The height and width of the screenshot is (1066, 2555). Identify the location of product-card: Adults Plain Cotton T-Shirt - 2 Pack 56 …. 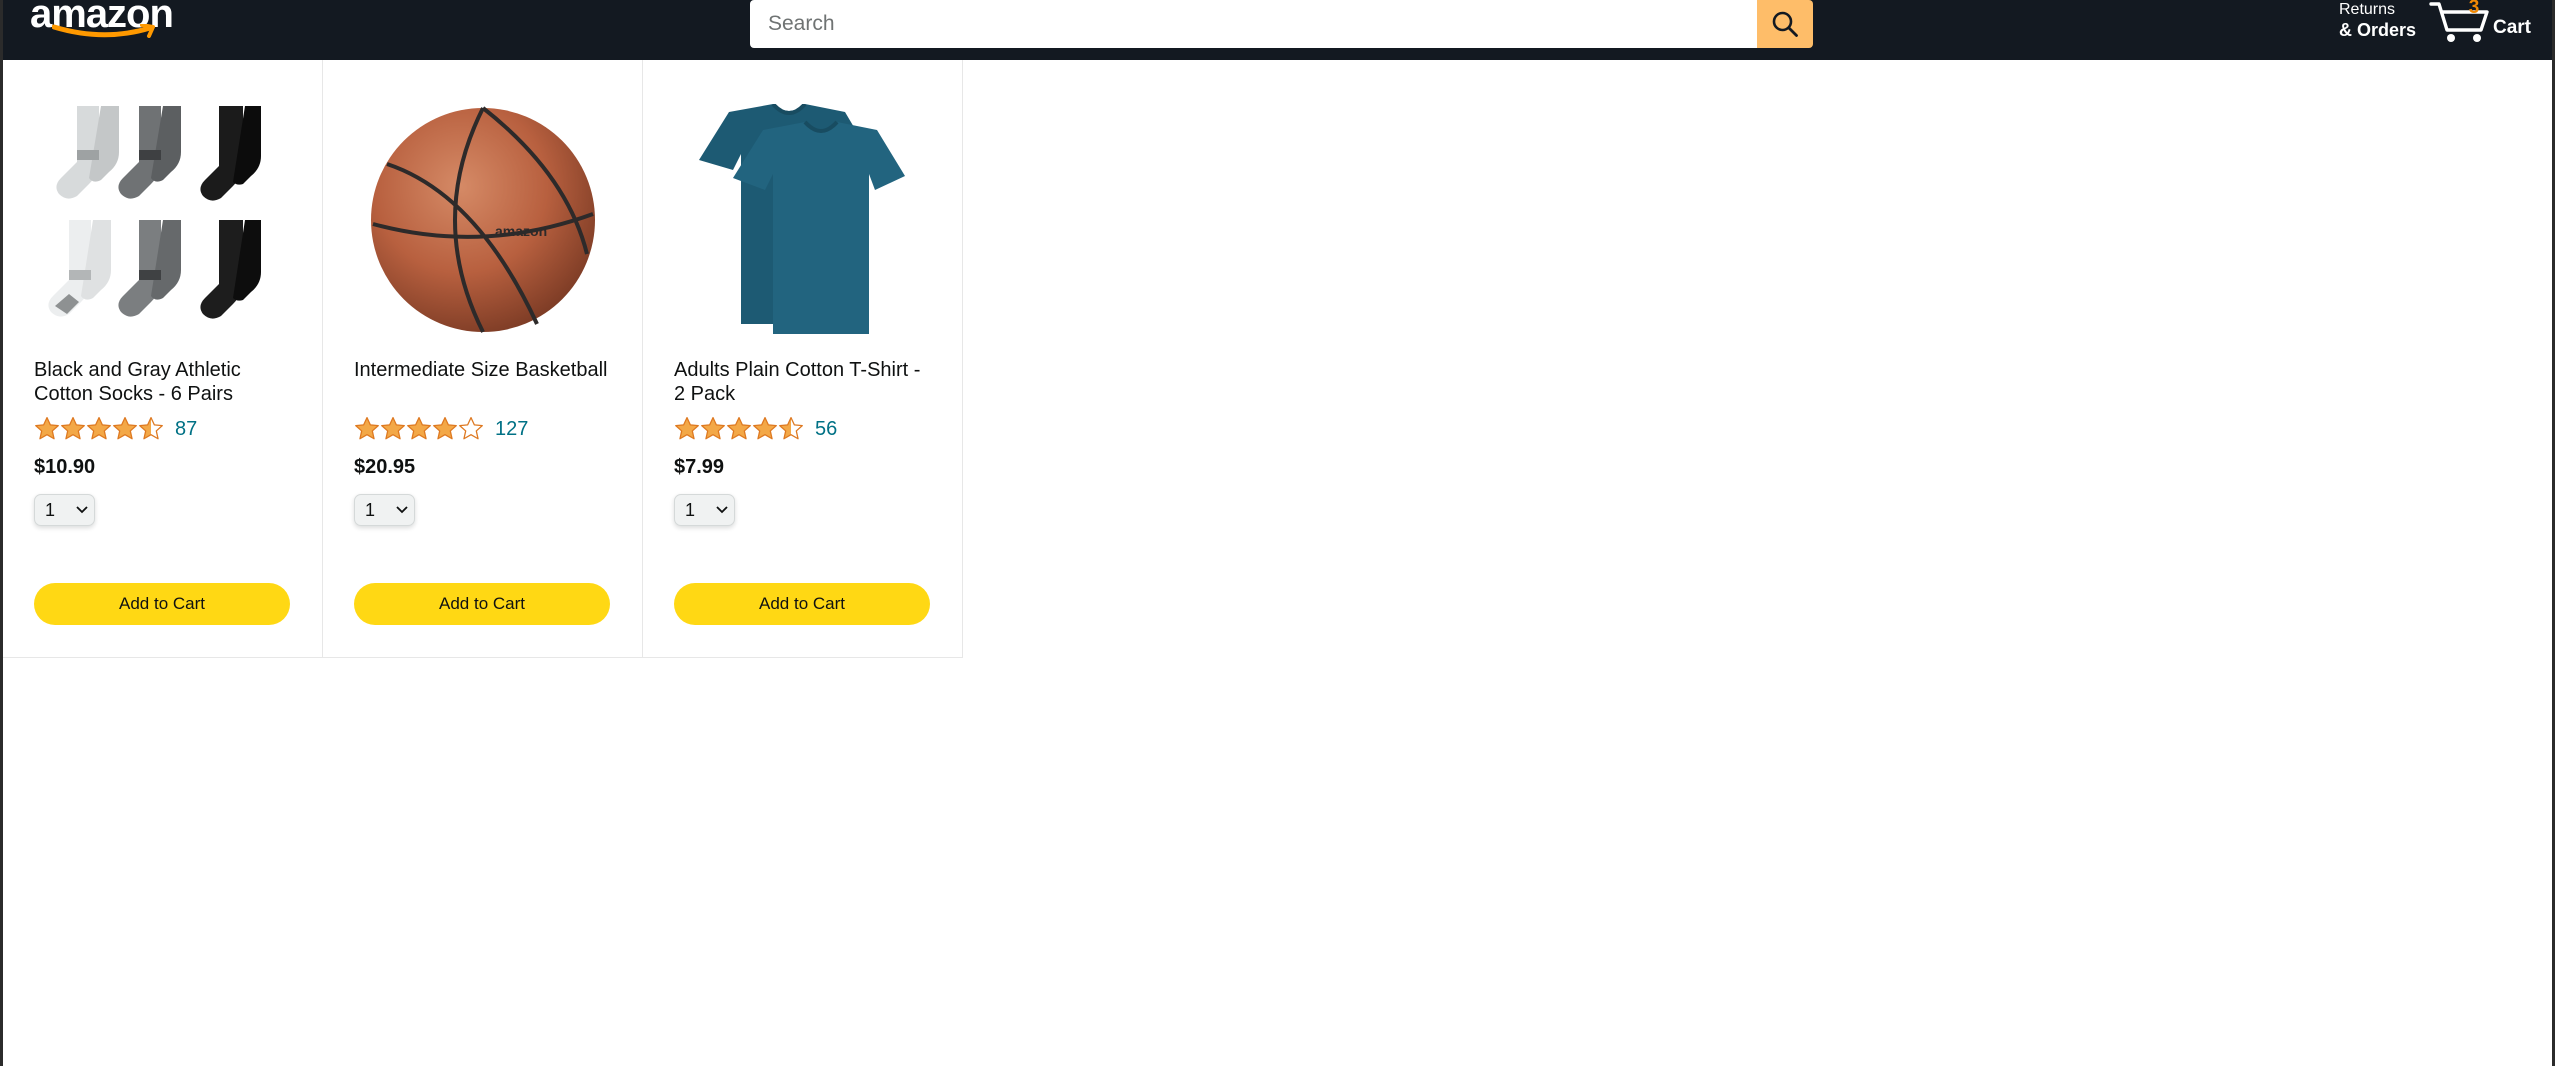
(803, 359).